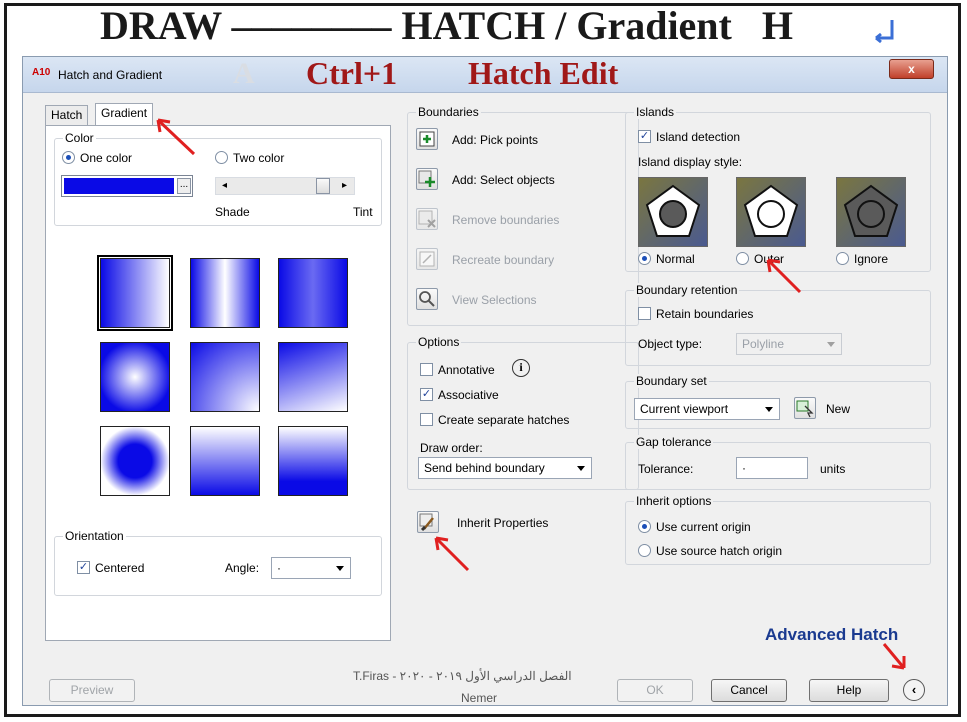 Image resolution: width=967 pixels, height=722 pixels. Describe the element at coordinates (426, 394) in the screenshot. I see `associative-checkbox: ✓` at that location.